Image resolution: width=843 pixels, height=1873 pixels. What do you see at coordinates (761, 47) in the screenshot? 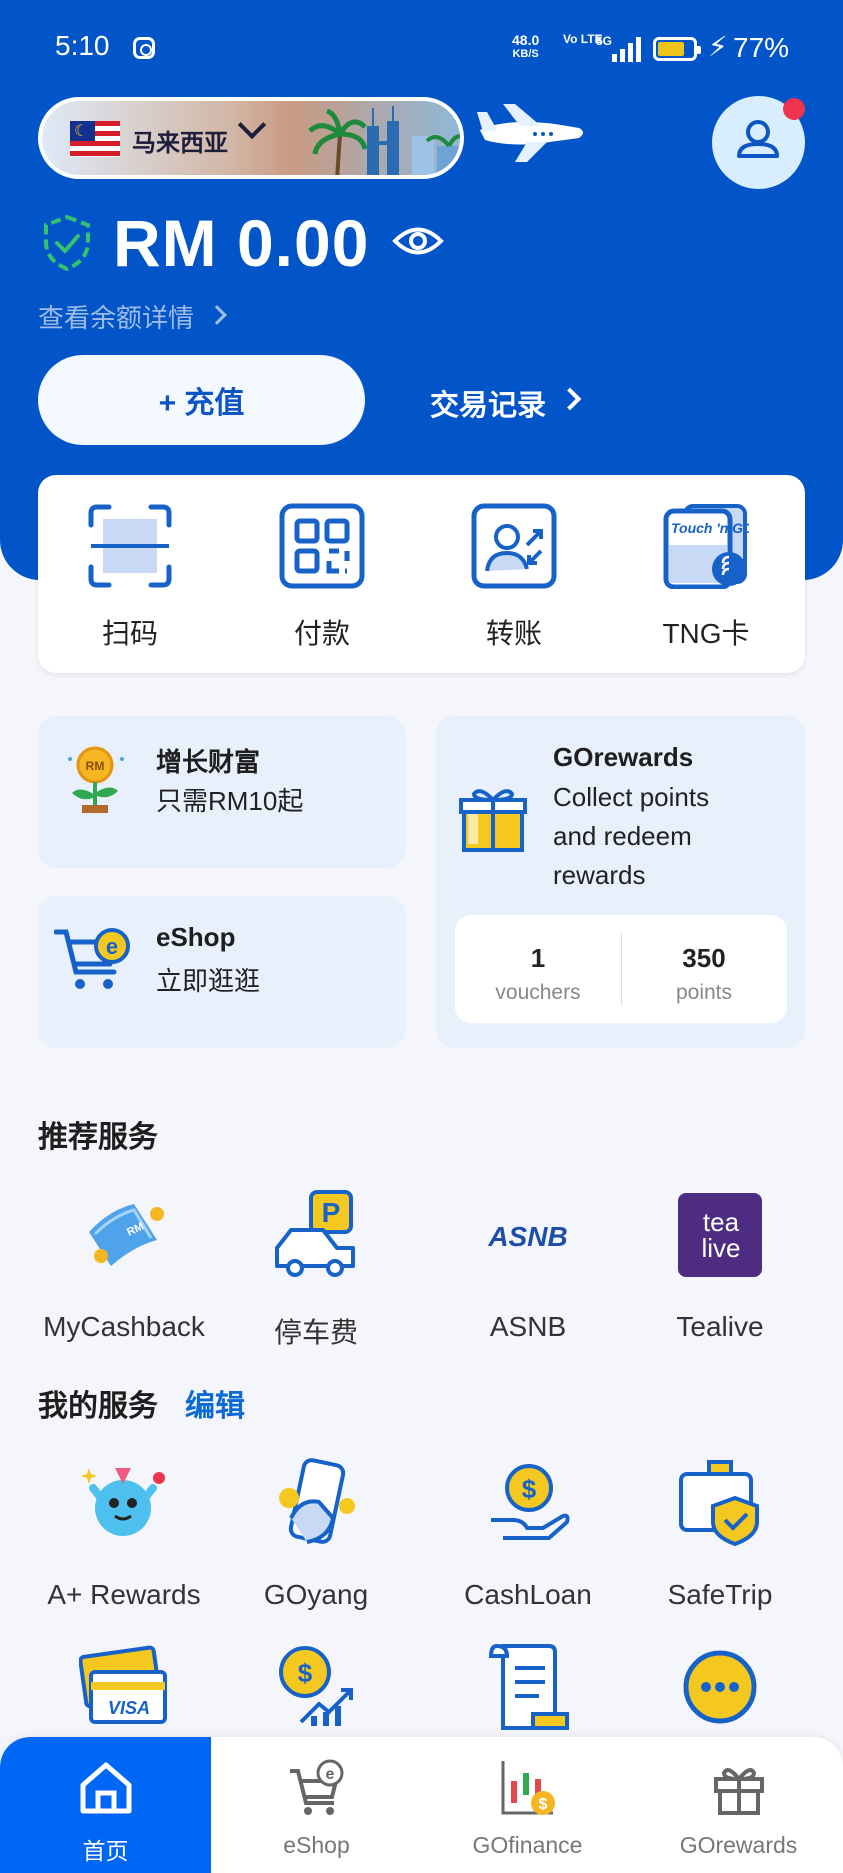
I see `battery-percent: 77%` at bounding box center [761, 47].